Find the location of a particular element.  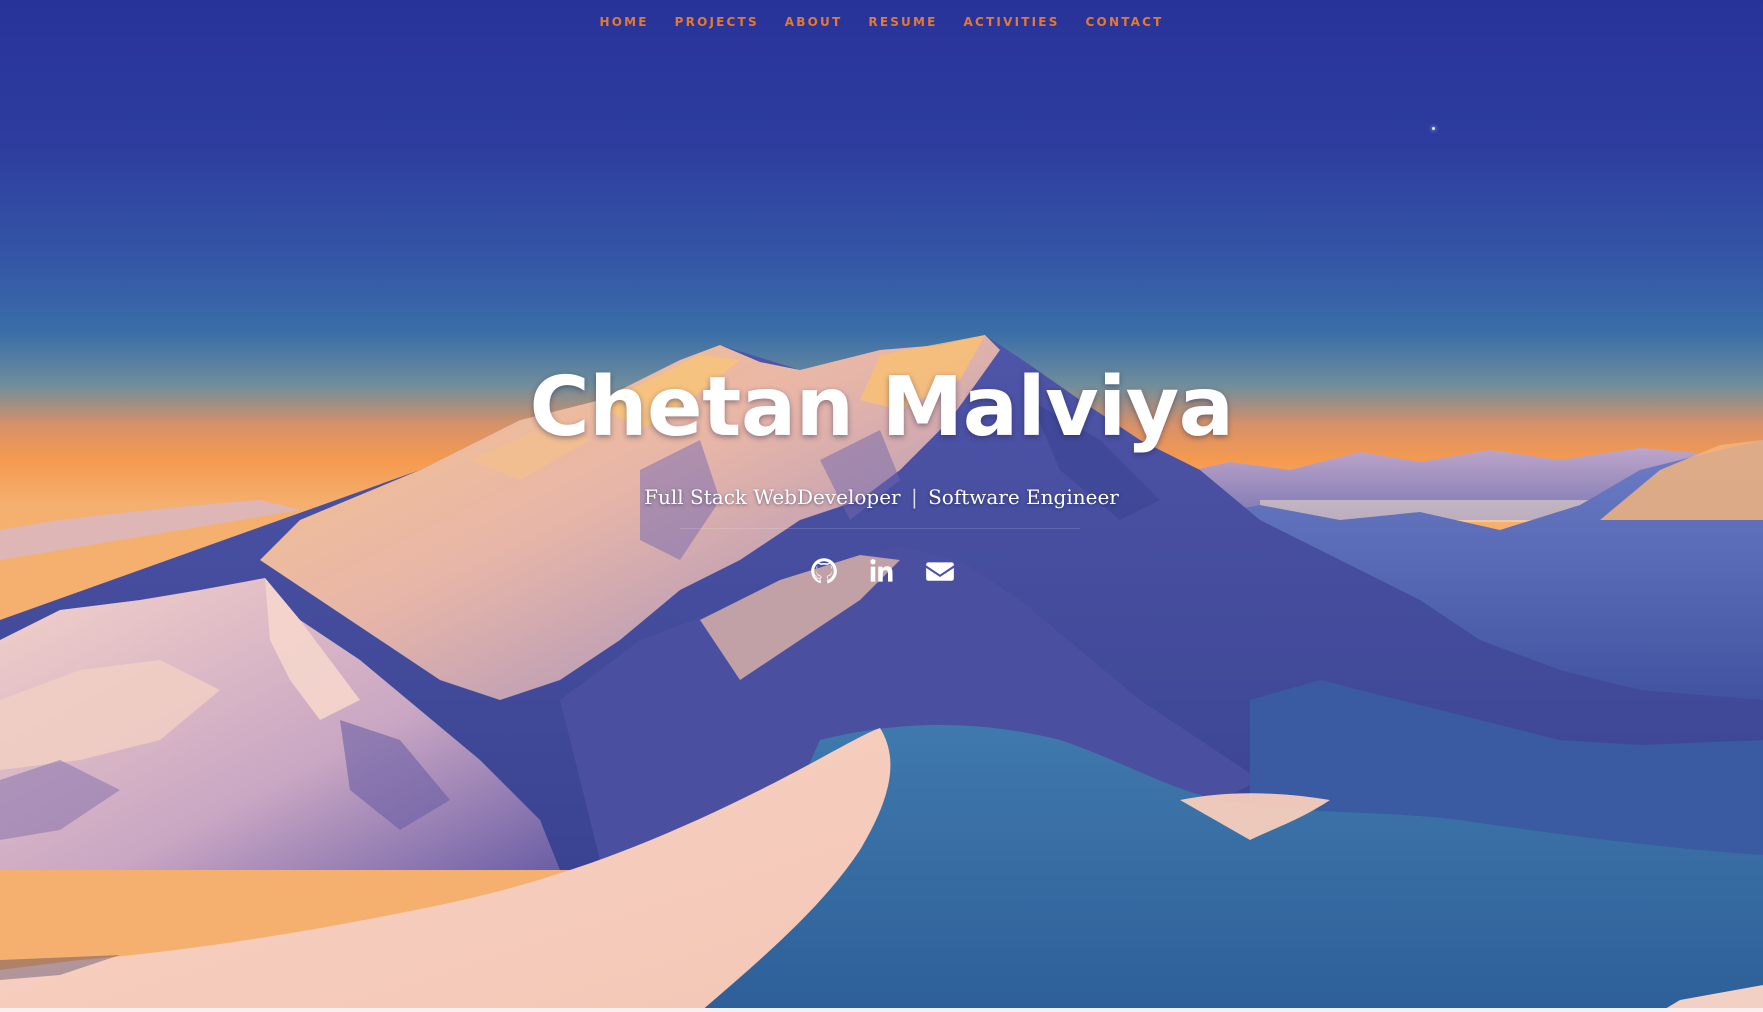

linkedin-link is located at coordinates (882, 571).